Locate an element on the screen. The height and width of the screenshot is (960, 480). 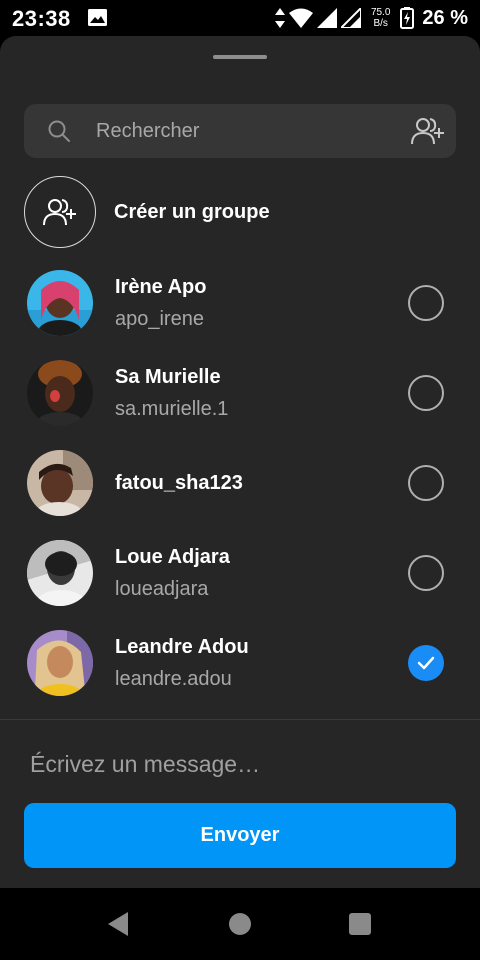
contact-row: Leandre Adou leandre.adou is located at coordinates (240, 663).